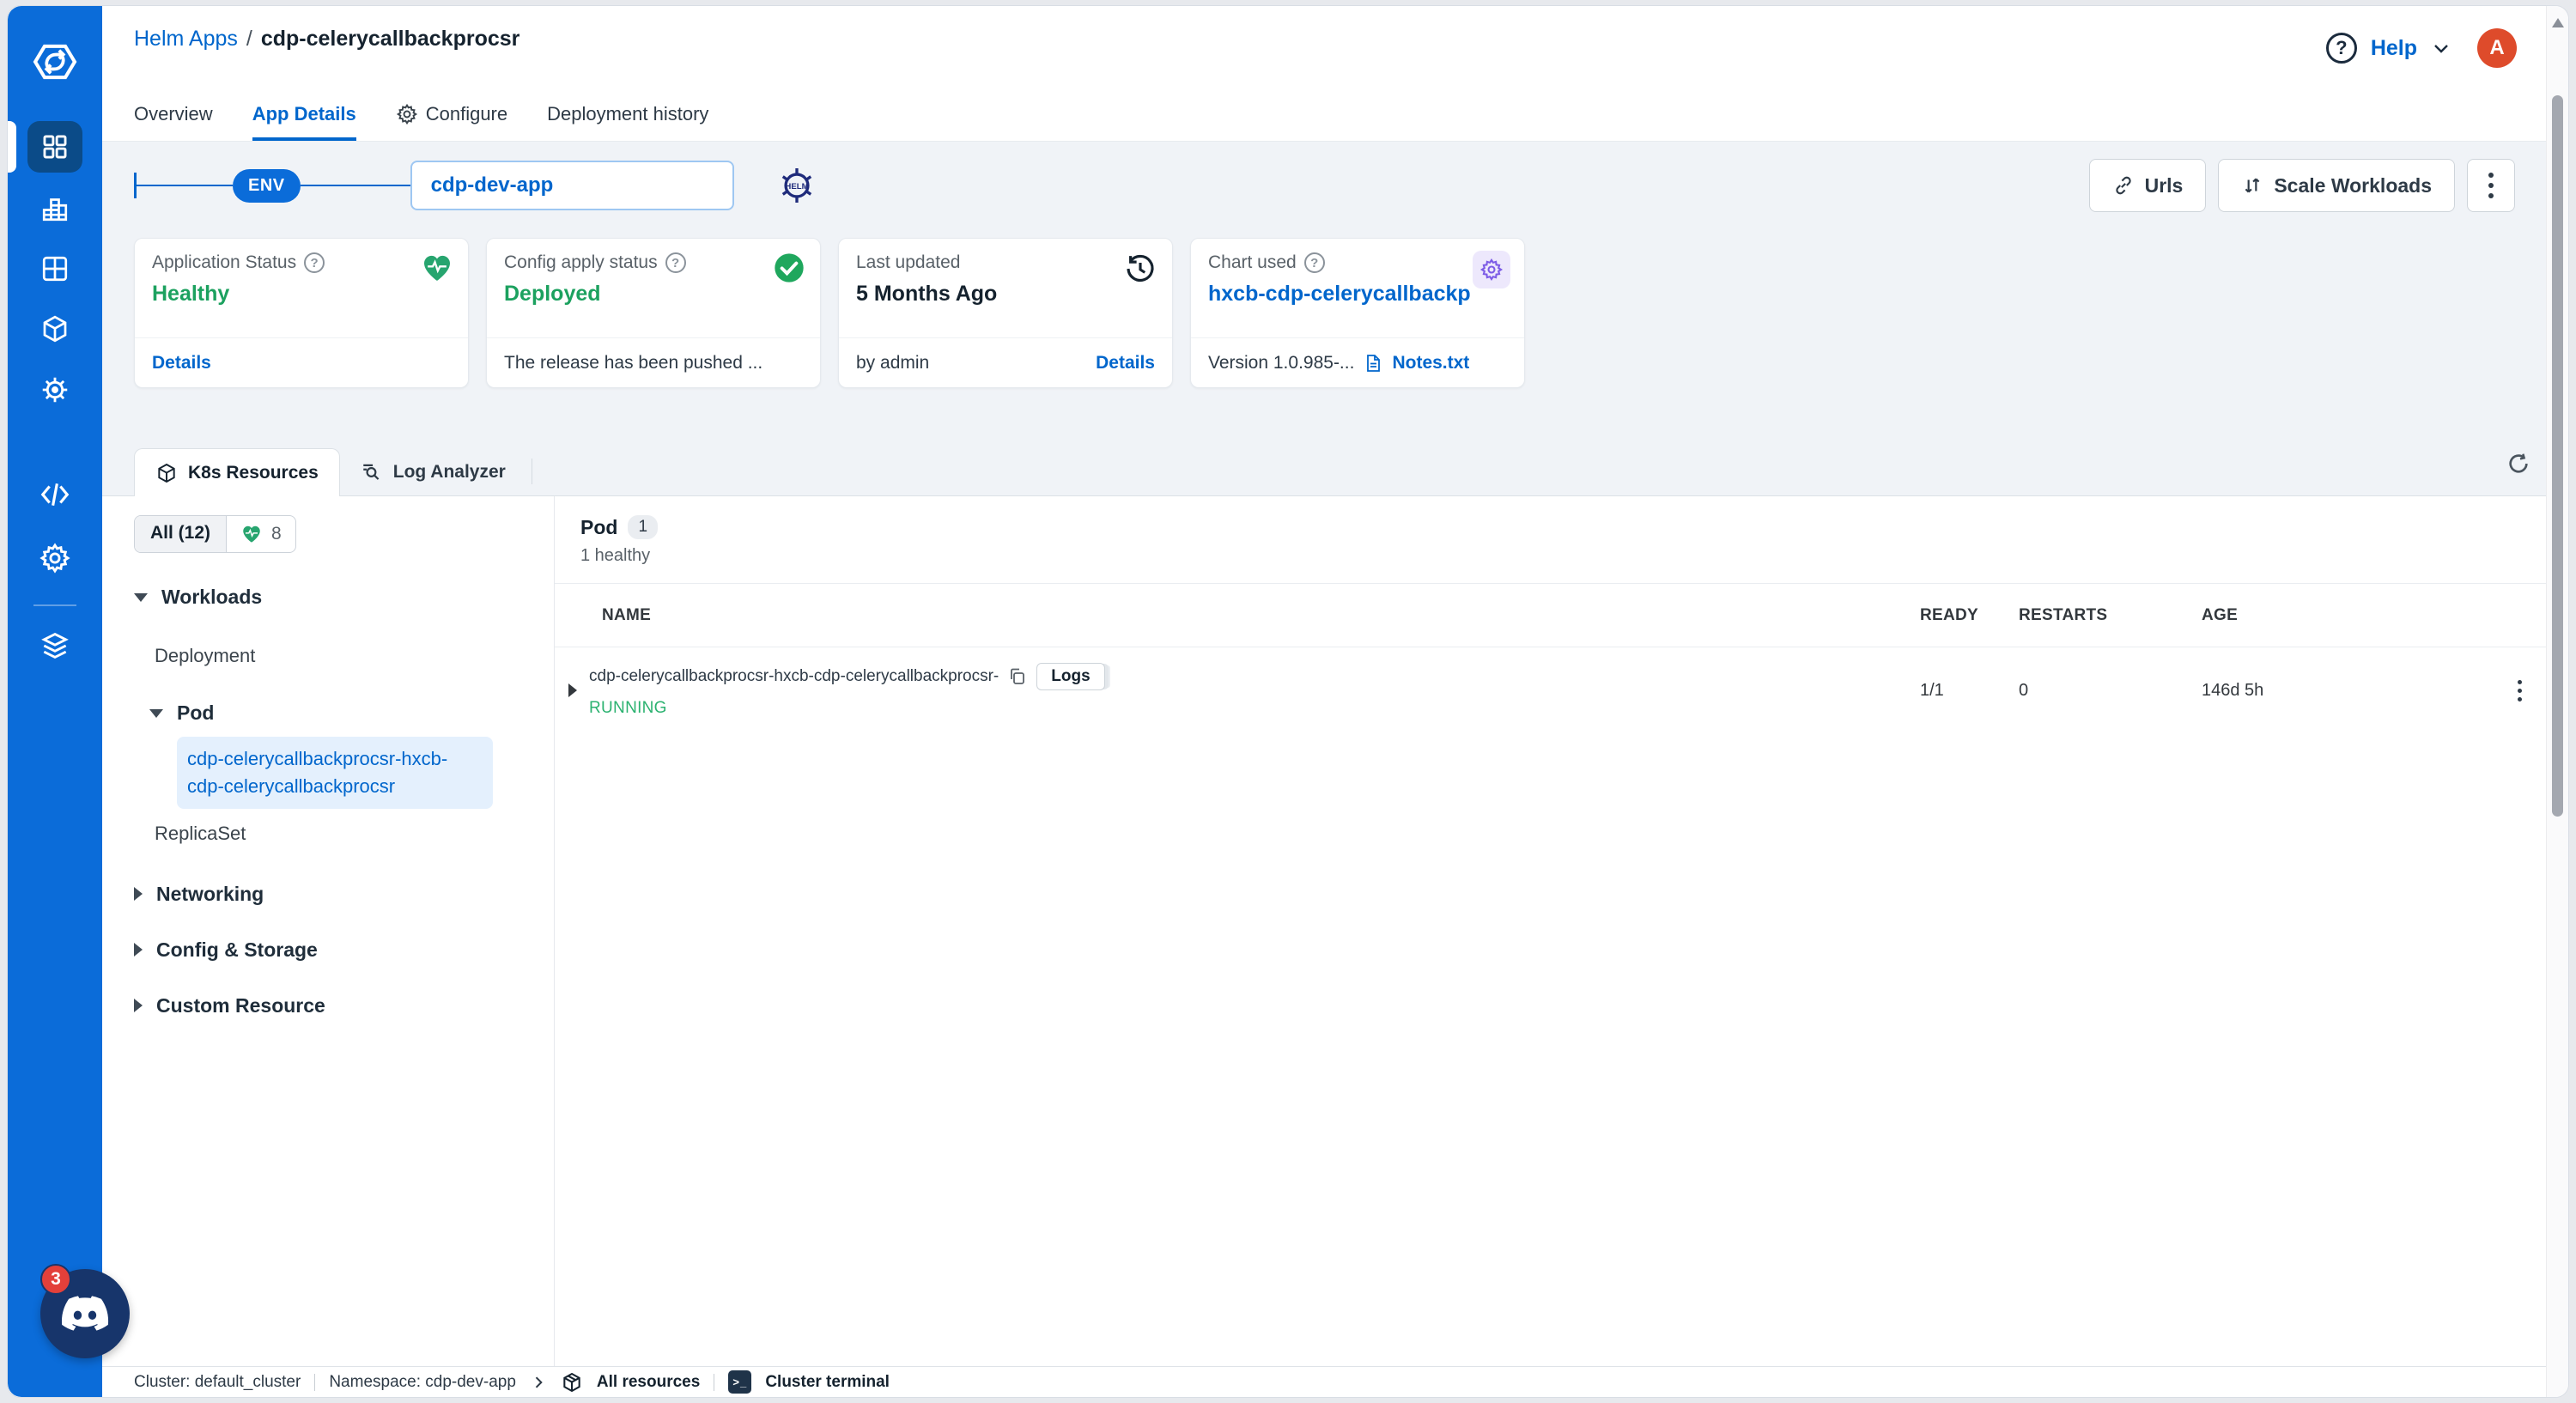  I want to click on notes-txt-link: Notes.txt, so click(1430, 363).